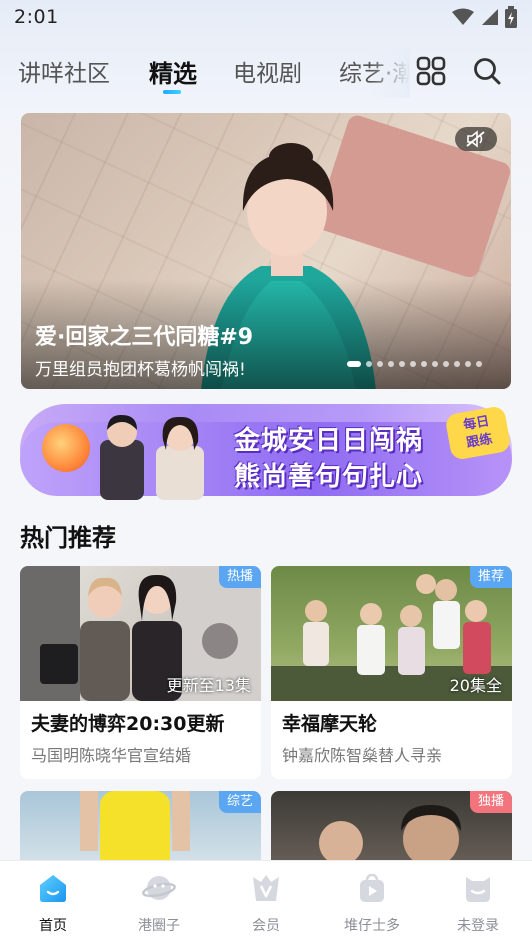 The width and height of the screenshot is (532, 946). I want to click on tabs-fade, so click(390, 73).